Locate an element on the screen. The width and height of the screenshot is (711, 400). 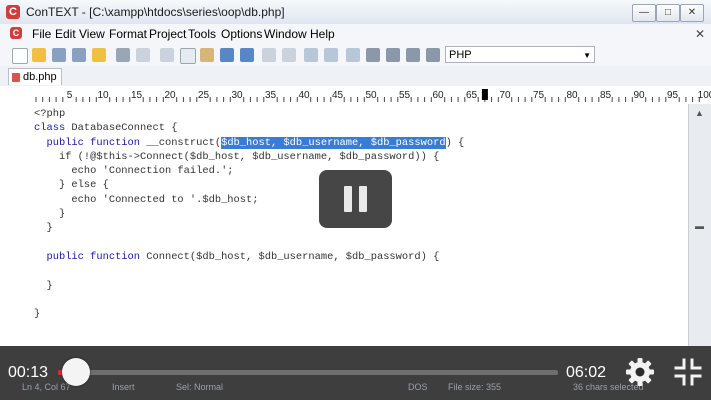
user-command-1-icon is located at coordinates (373, 55).